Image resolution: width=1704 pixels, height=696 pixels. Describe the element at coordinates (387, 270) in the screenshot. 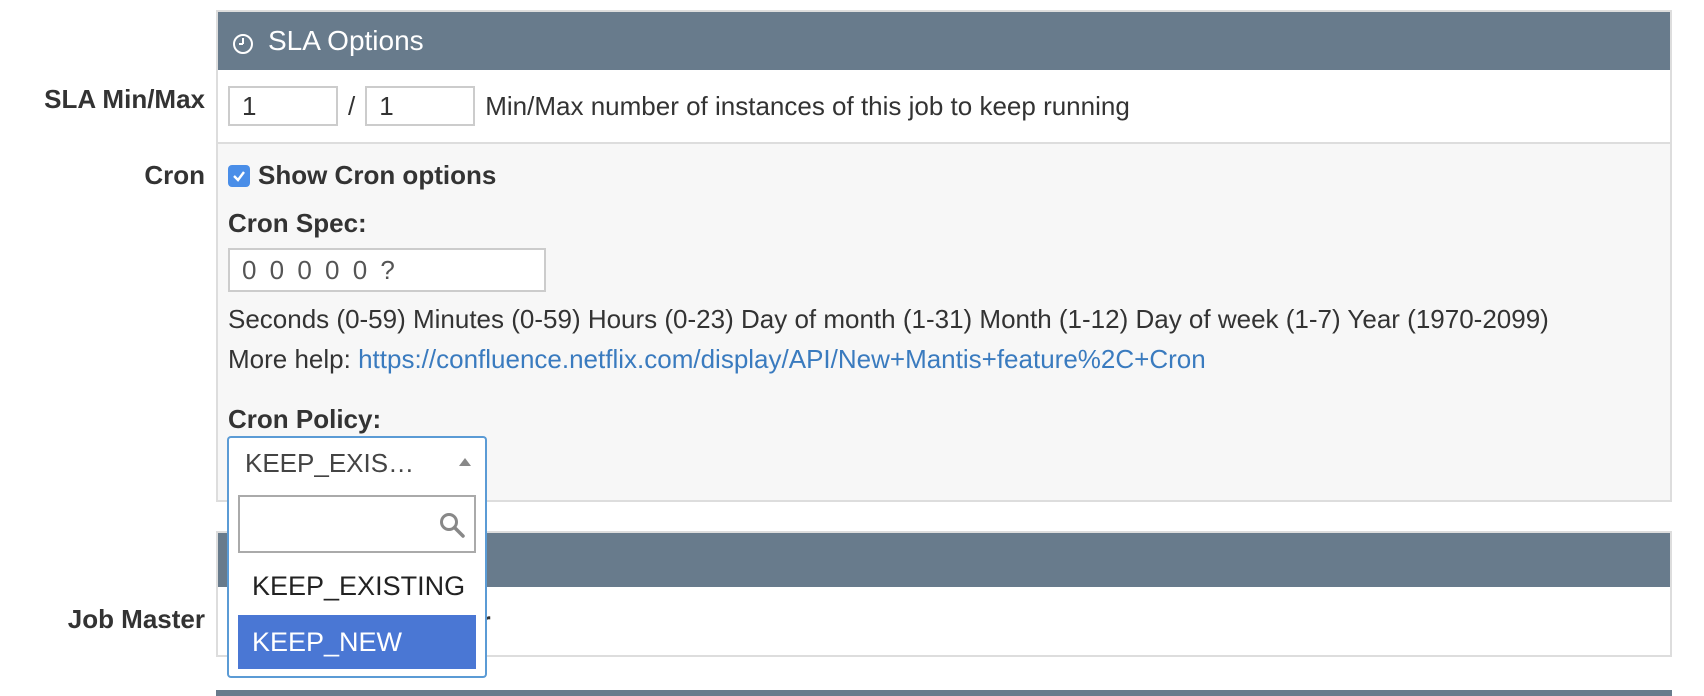

I see `cron-spec-input` at that location.